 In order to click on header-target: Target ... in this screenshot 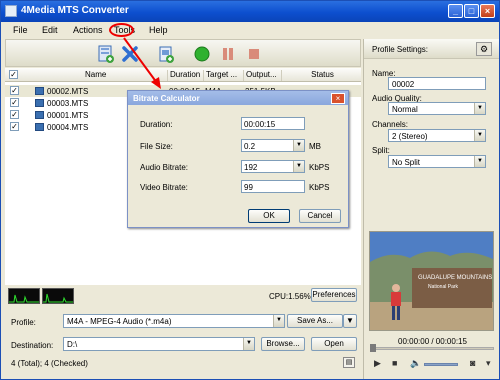, I will do `click(223, 75)`.